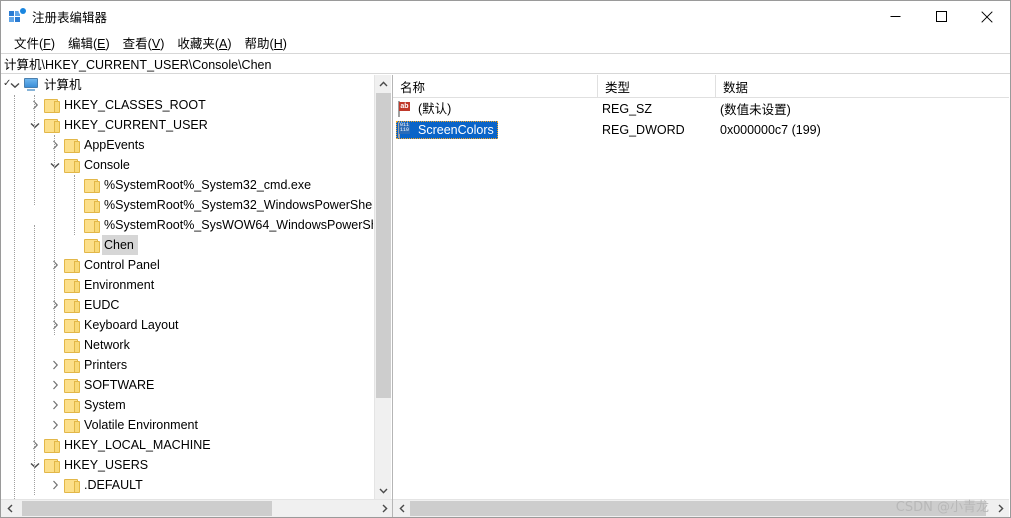  Describe the element at coordinates (187, 85) in the screenshot. I see `tree-item-: 计算机 ✓` at that location.